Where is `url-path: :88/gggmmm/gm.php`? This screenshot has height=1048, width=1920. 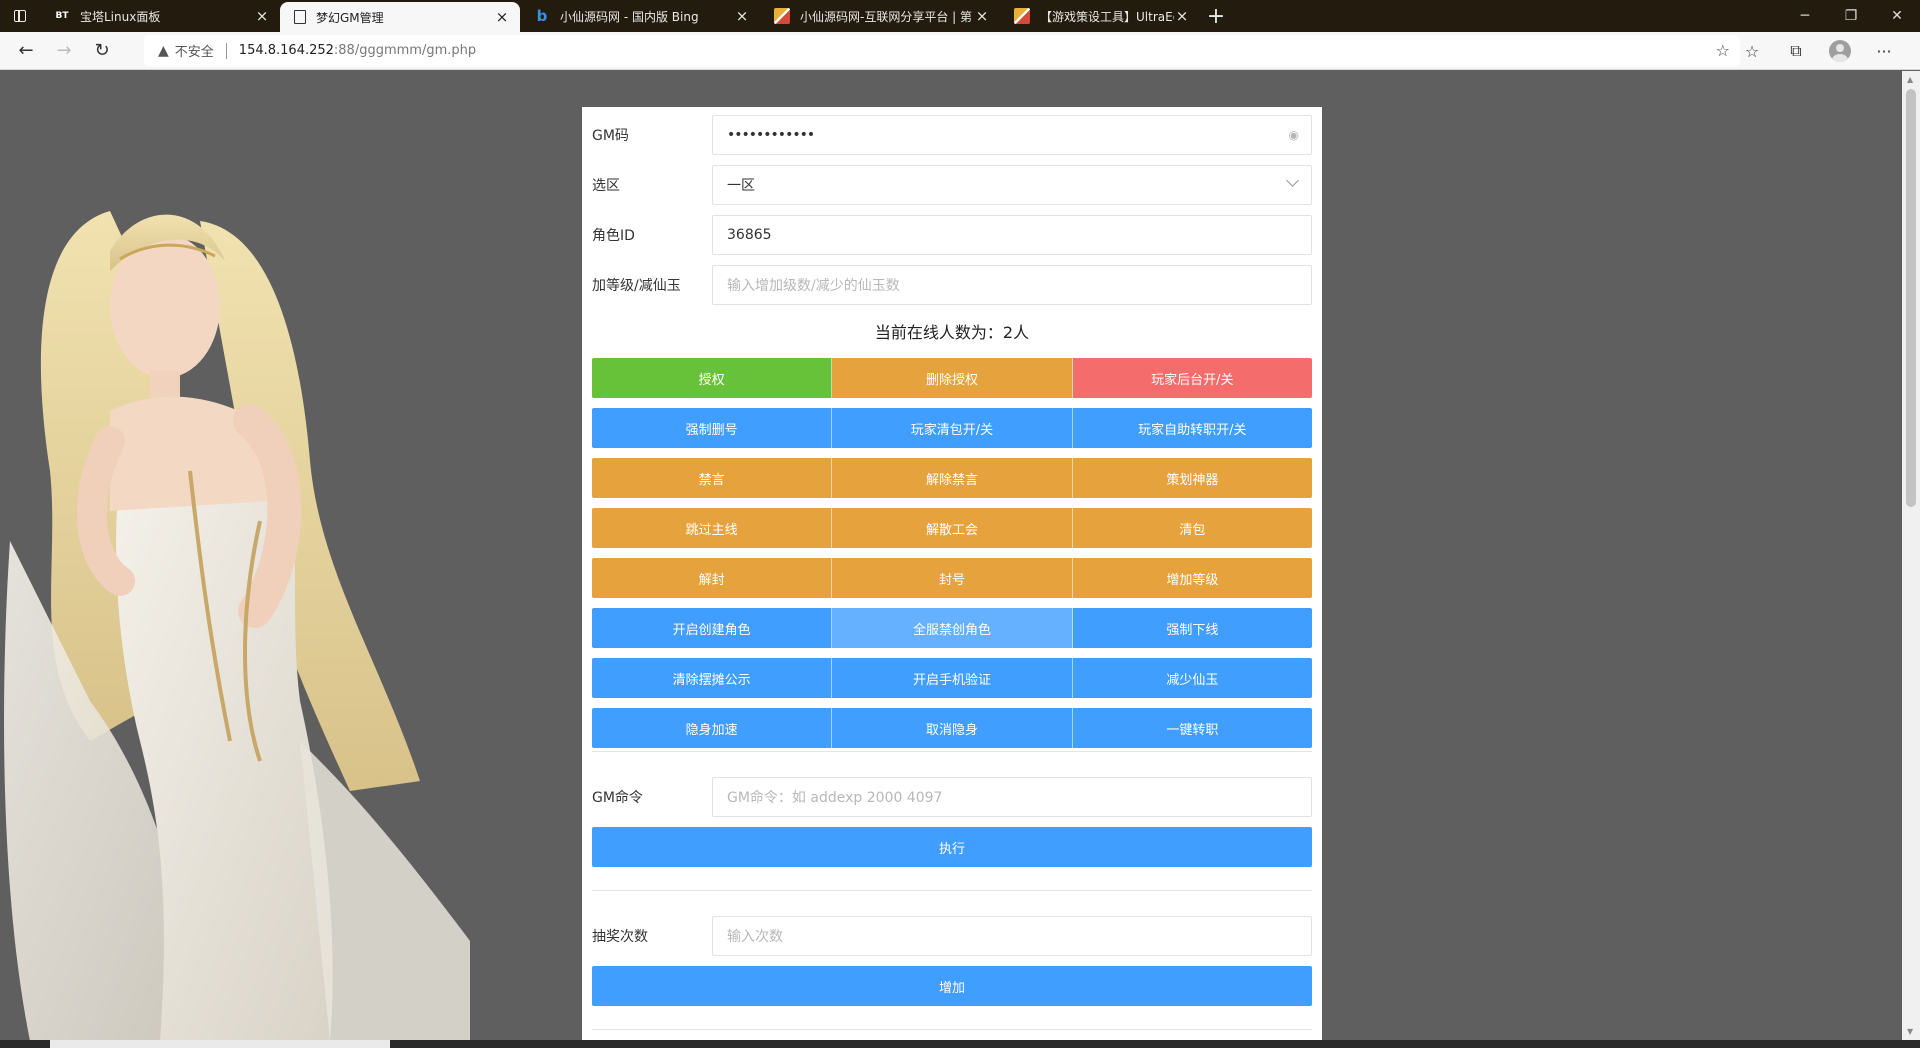 url-path: :88/gggmmm/gm.php is located at coordinates (405, 50).